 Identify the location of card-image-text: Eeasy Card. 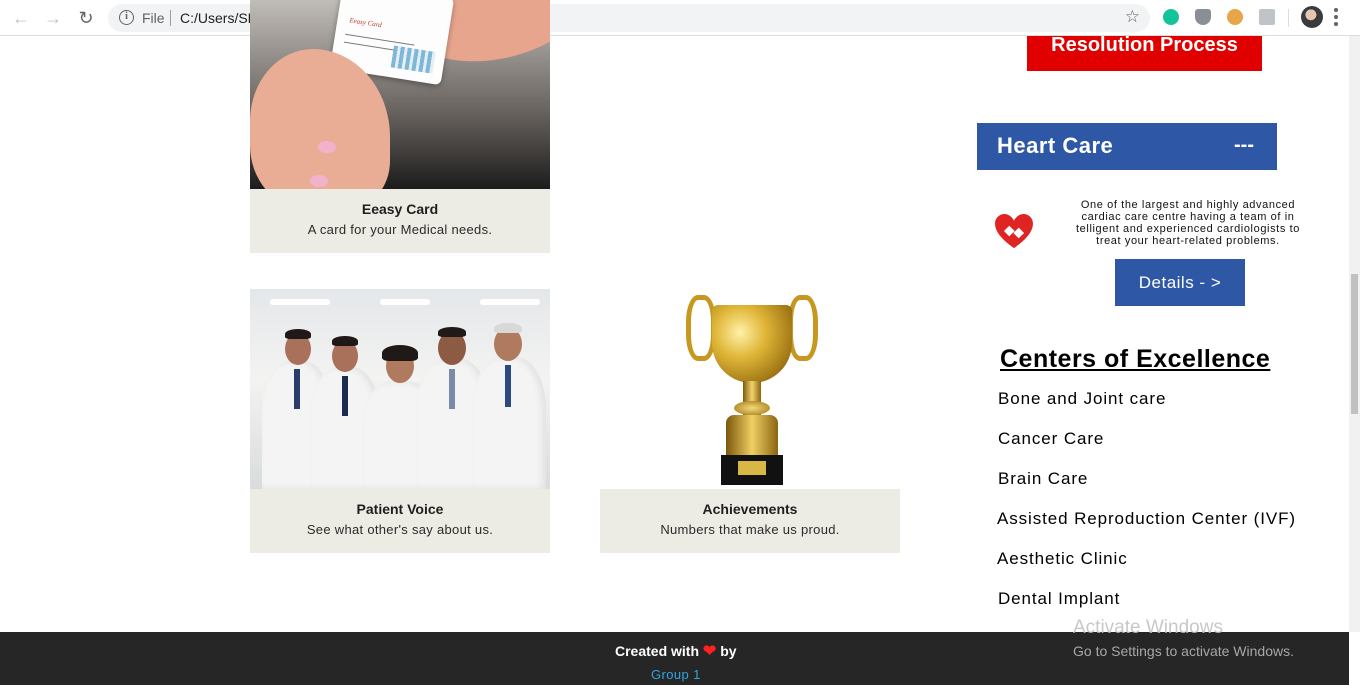
(365, 23).